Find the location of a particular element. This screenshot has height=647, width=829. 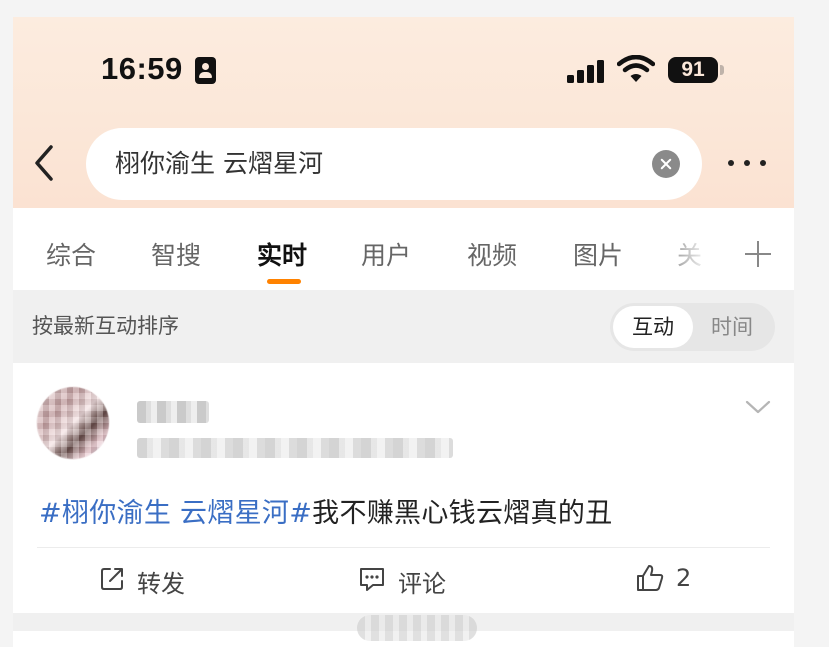

thumbs-up-icon is located at coordinates (650, 578).